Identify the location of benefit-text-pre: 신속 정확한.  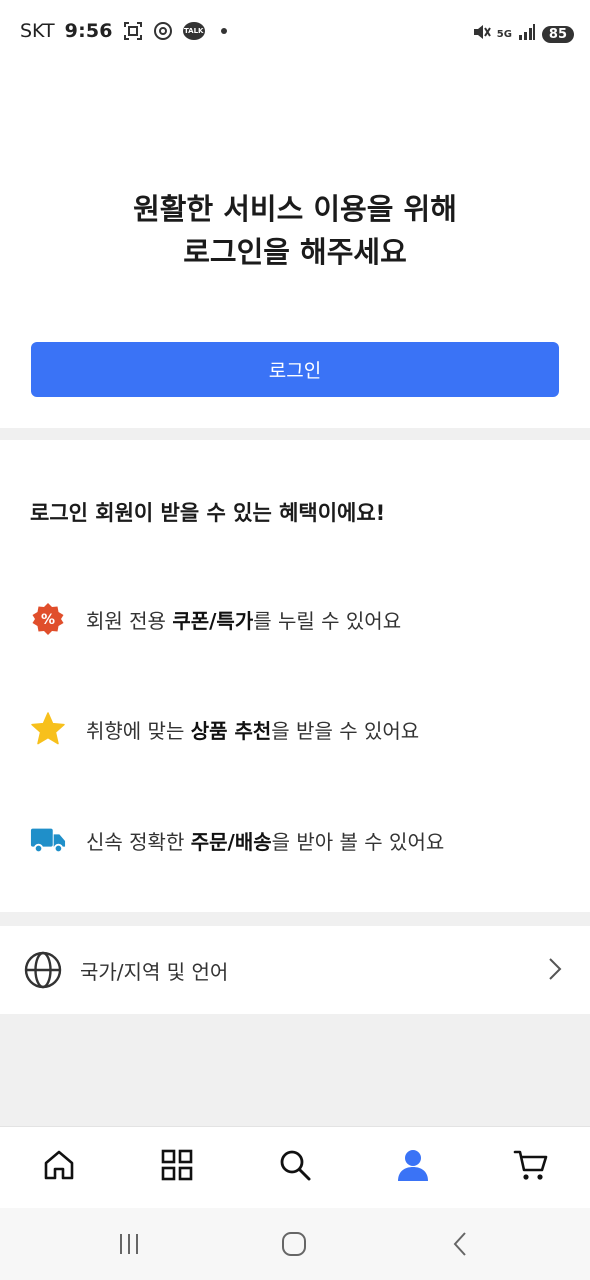
(138, 841).